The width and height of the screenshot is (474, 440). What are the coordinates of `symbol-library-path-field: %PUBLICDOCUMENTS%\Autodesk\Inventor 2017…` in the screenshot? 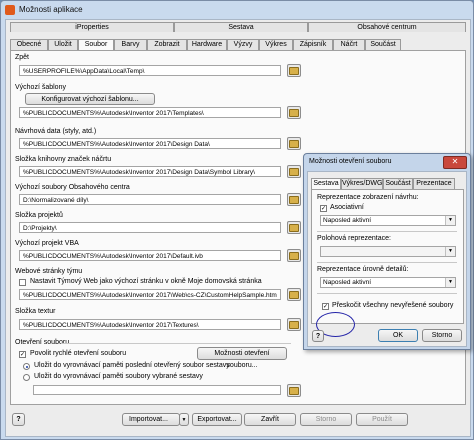 It's located at (150, 171).